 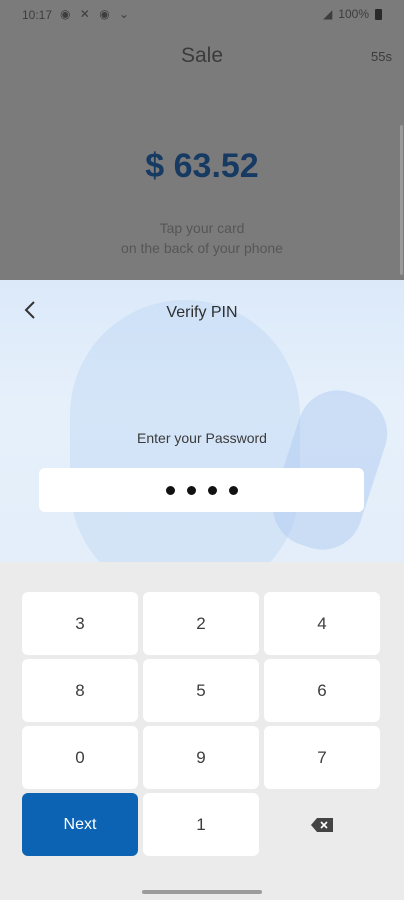 What do you see at coordinates (80, 757) in the screenshot?
I see `key-0: 0` at bounding box center [80, 757].